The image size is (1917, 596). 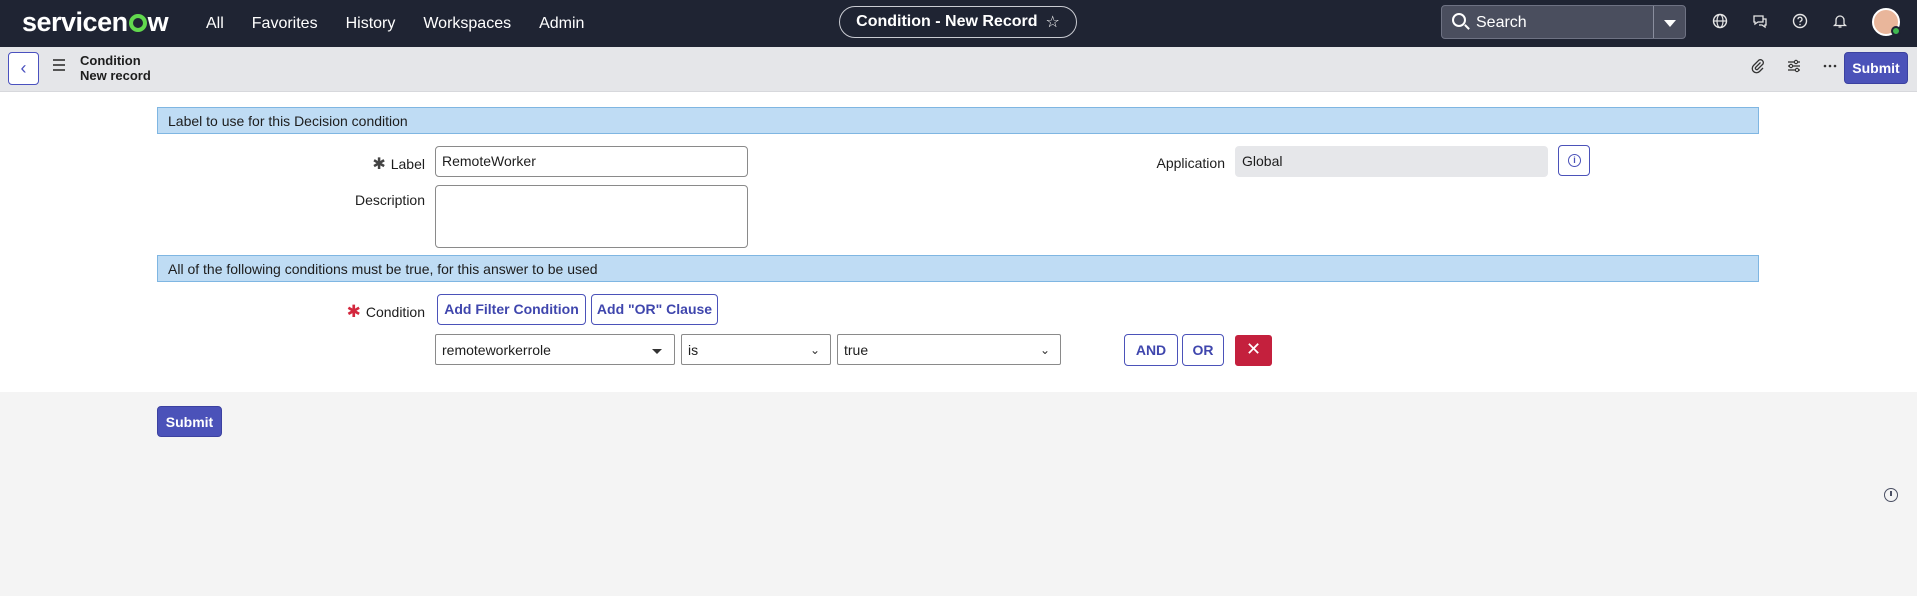 I want to click on section-header-label: Label to use for this Decision condition, so click(x=958, y=120).